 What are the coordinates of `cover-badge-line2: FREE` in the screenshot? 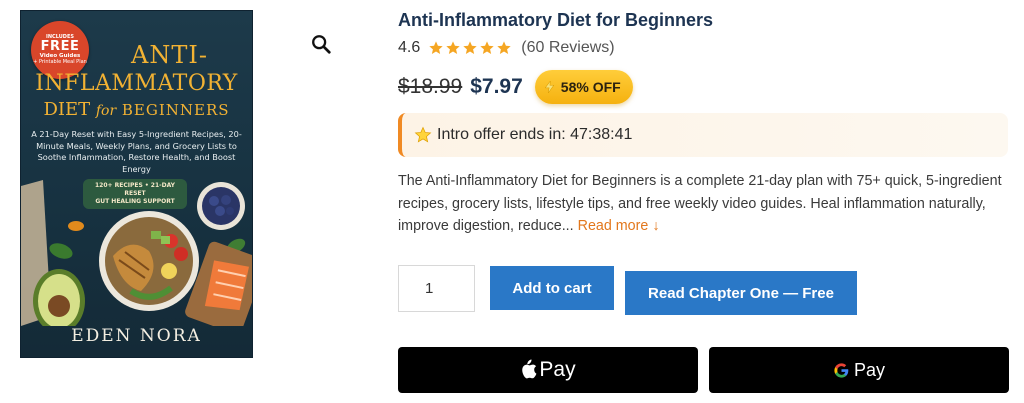 It's located at (60, 47).